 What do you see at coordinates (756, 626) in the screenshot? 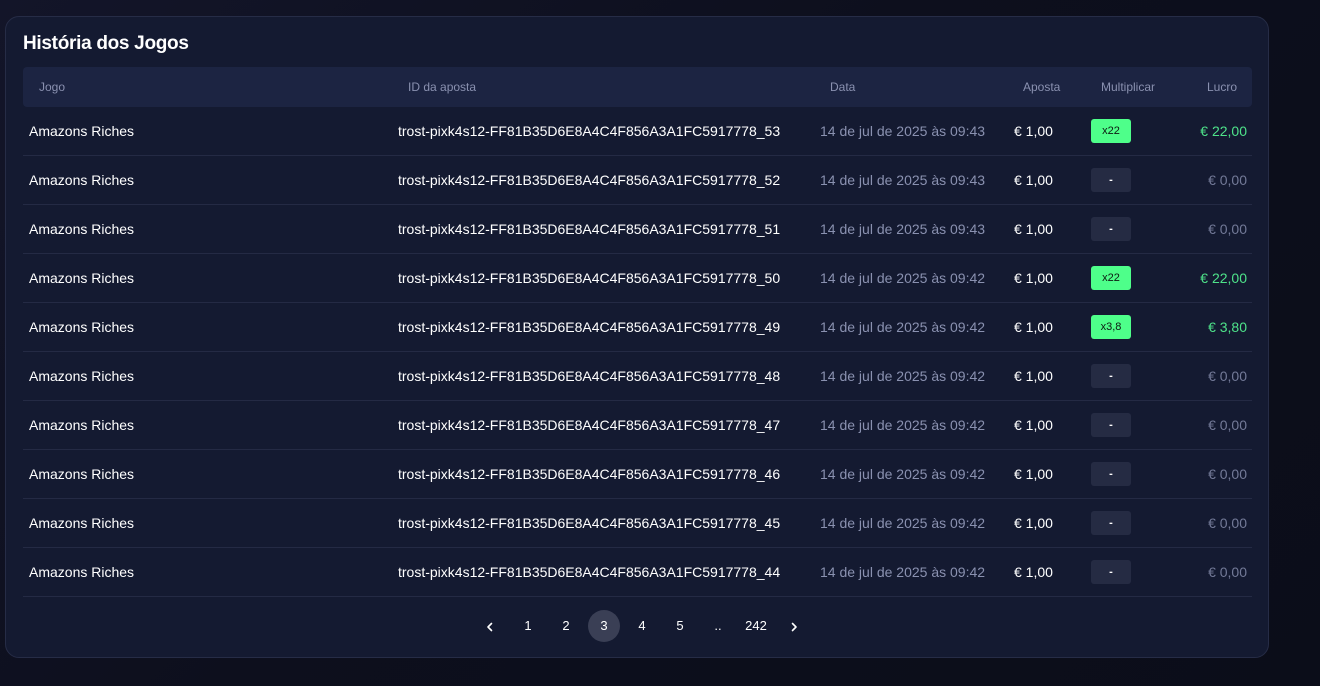
I see `page-button-242: 242` at bounding box center [756, 626].